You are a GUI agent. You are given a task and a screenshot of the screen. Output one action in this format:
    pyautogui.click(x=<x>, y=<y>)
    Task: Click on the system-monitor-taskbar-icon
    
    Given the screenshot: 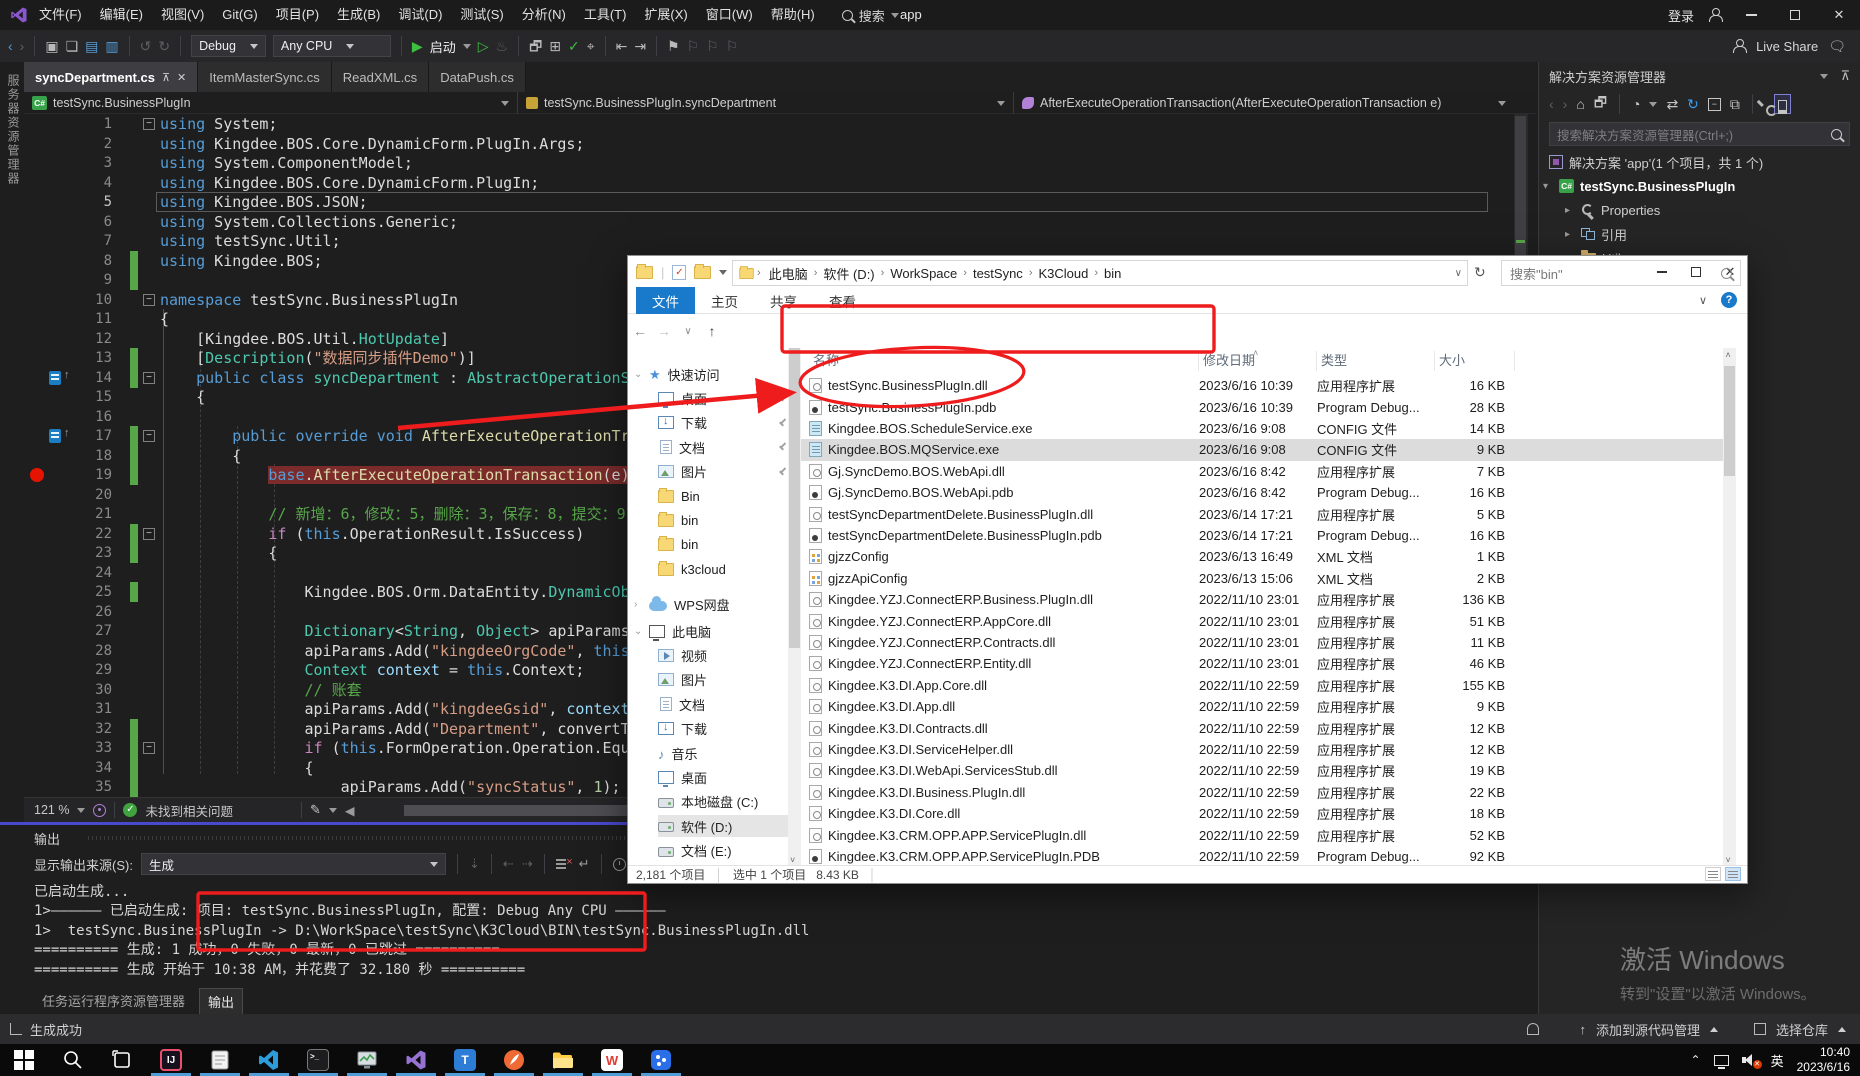 What is the action you would take?
    pyautogui.click(x=367, y=1060)
    